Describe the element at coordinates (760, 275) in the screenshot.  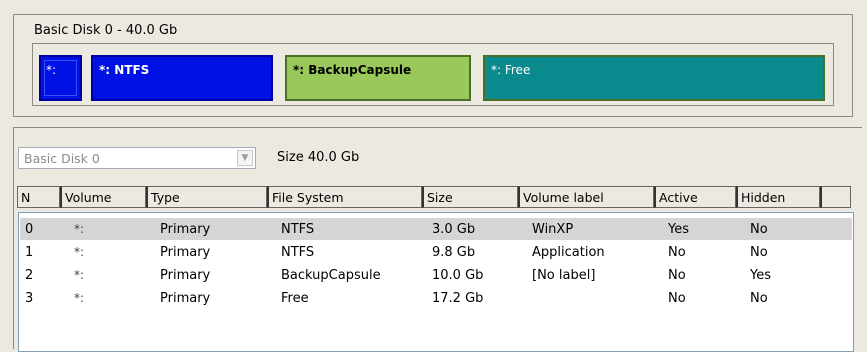
I see `cell-hidden: Yes` at that location.